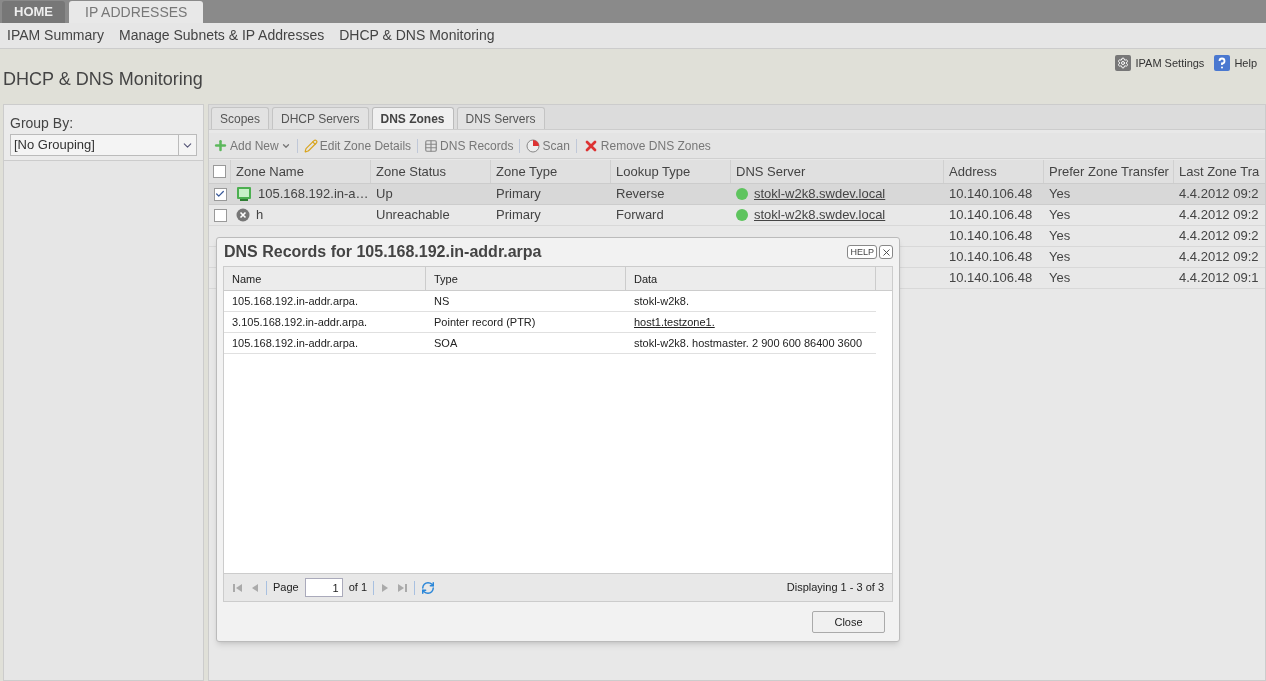 Image resolution: width=1266 pixels, height=681 pixels. What do you see at coordinates (751, 278) in the screenshot?
I see `column-header: Data` at bounding box center [751, 278].